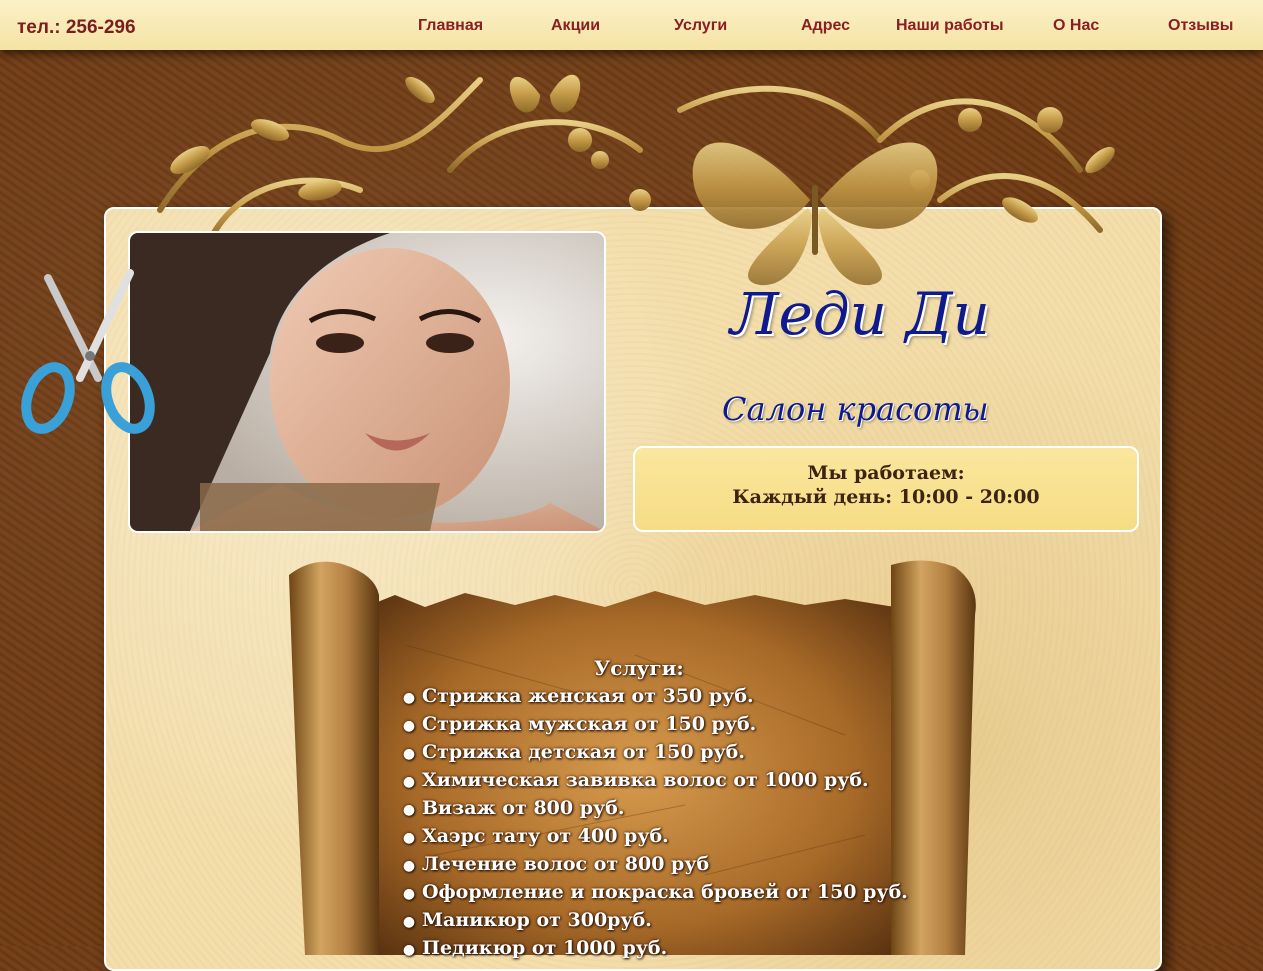 The width and height of the screenshot is (1263, 971). Describe the element at coordinates (589, 724) in the screenshot. I see `service-item-label: Стрижка мужская от 150 руб.` at that location.